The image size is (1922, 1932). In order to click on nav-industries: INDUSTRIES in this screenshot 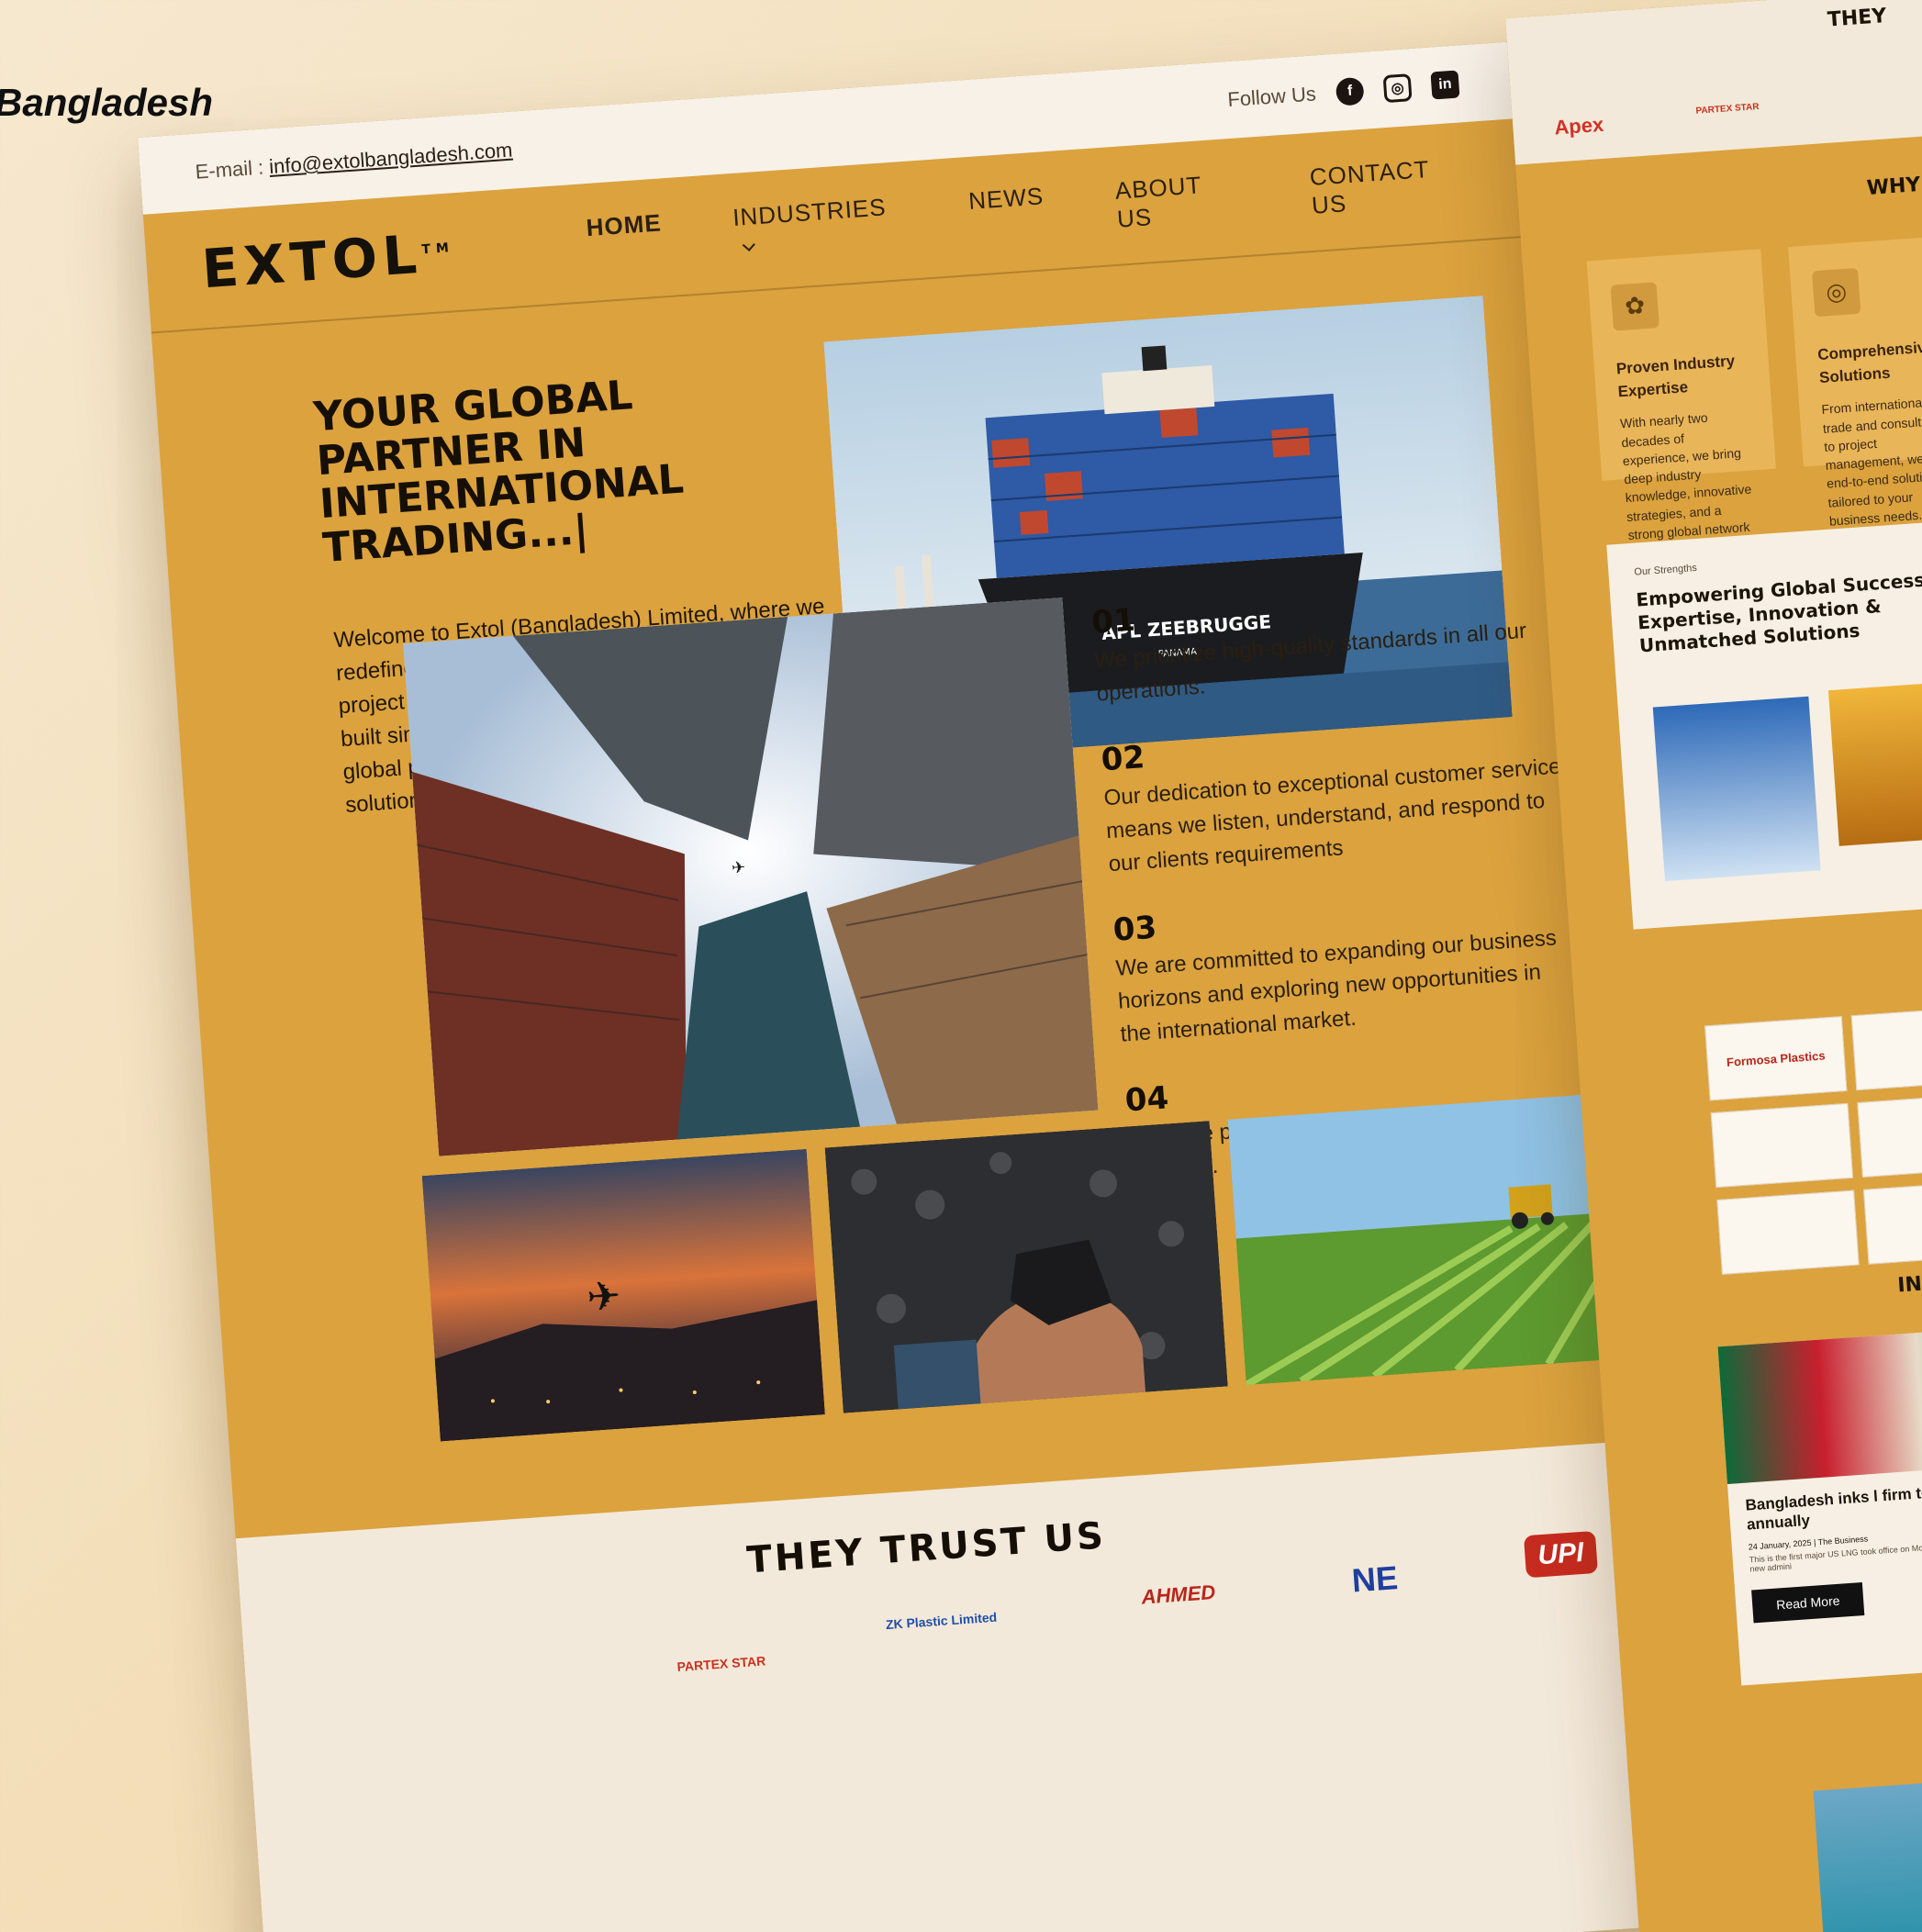, I will do `click(816, 226)`.